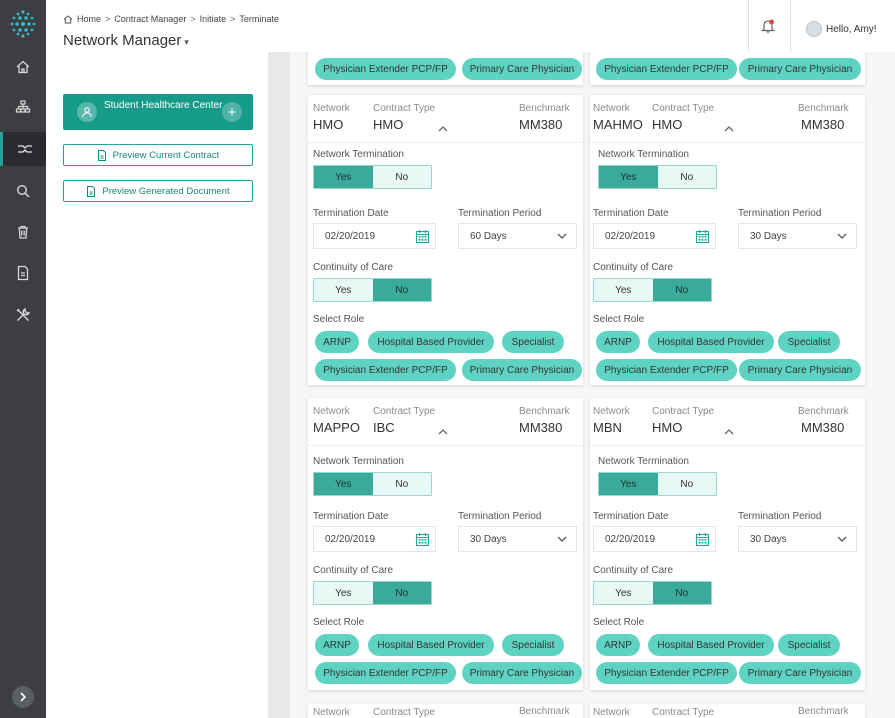 This screenshot has height=718, width=895. What do you see at coordinates (158, 155) in the screenshot?
I see `preview-current-contract-button: Preview Current Contract` at bounding box center [158, 155].